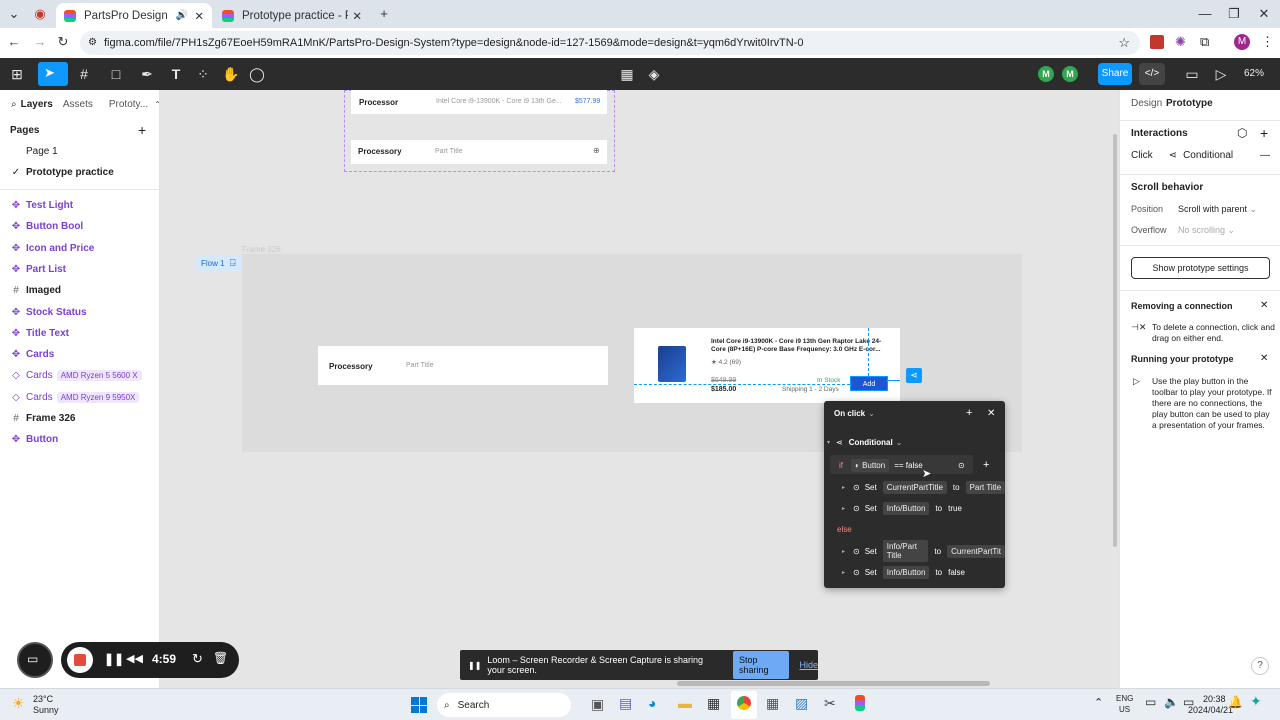 The height and width of the screenshot is (720, 1280). What do you see at coordinates (80, 226) in the screenshot?
I see `layer-item: ✥ Button Bool` at bounding box center [80, 226].